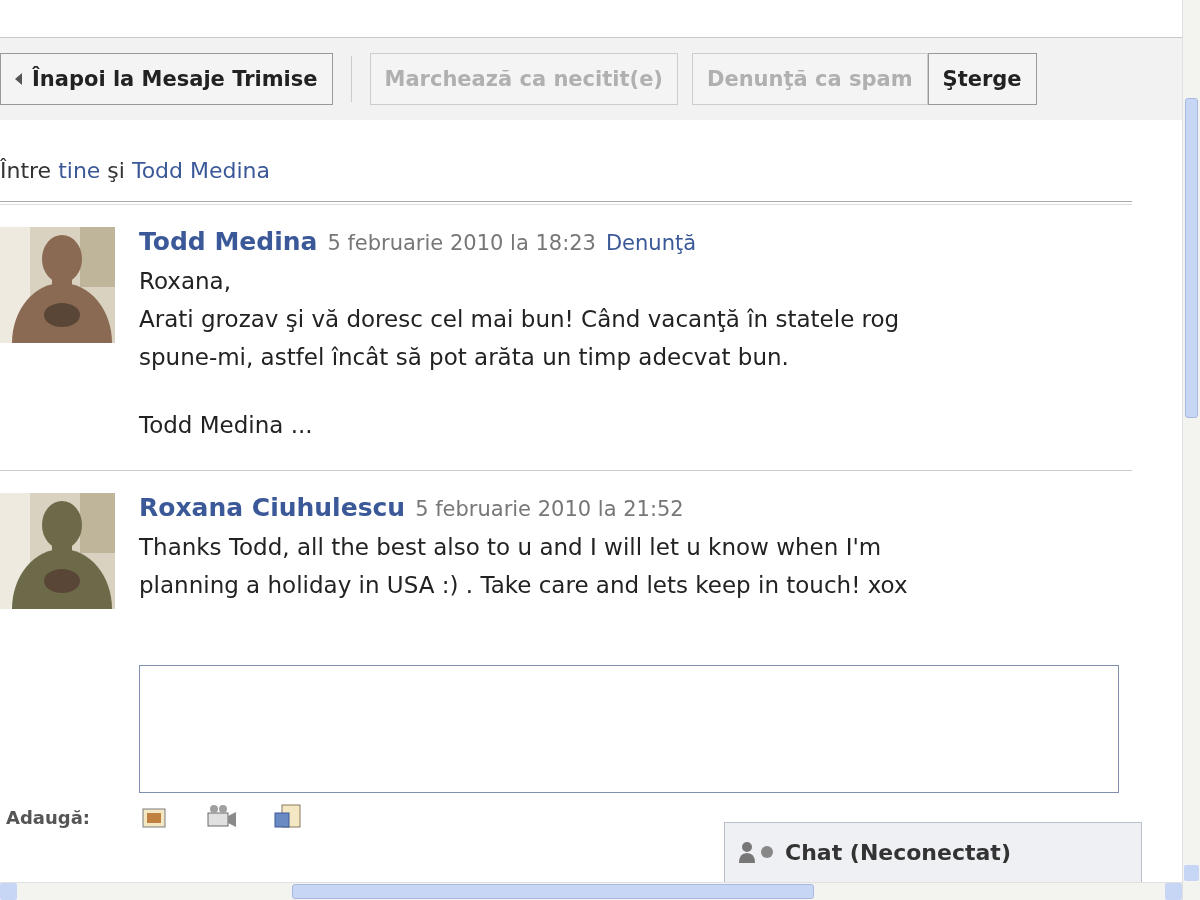  I want to click on author-link: Roxana Ciuhulescu, so click(272, 507).